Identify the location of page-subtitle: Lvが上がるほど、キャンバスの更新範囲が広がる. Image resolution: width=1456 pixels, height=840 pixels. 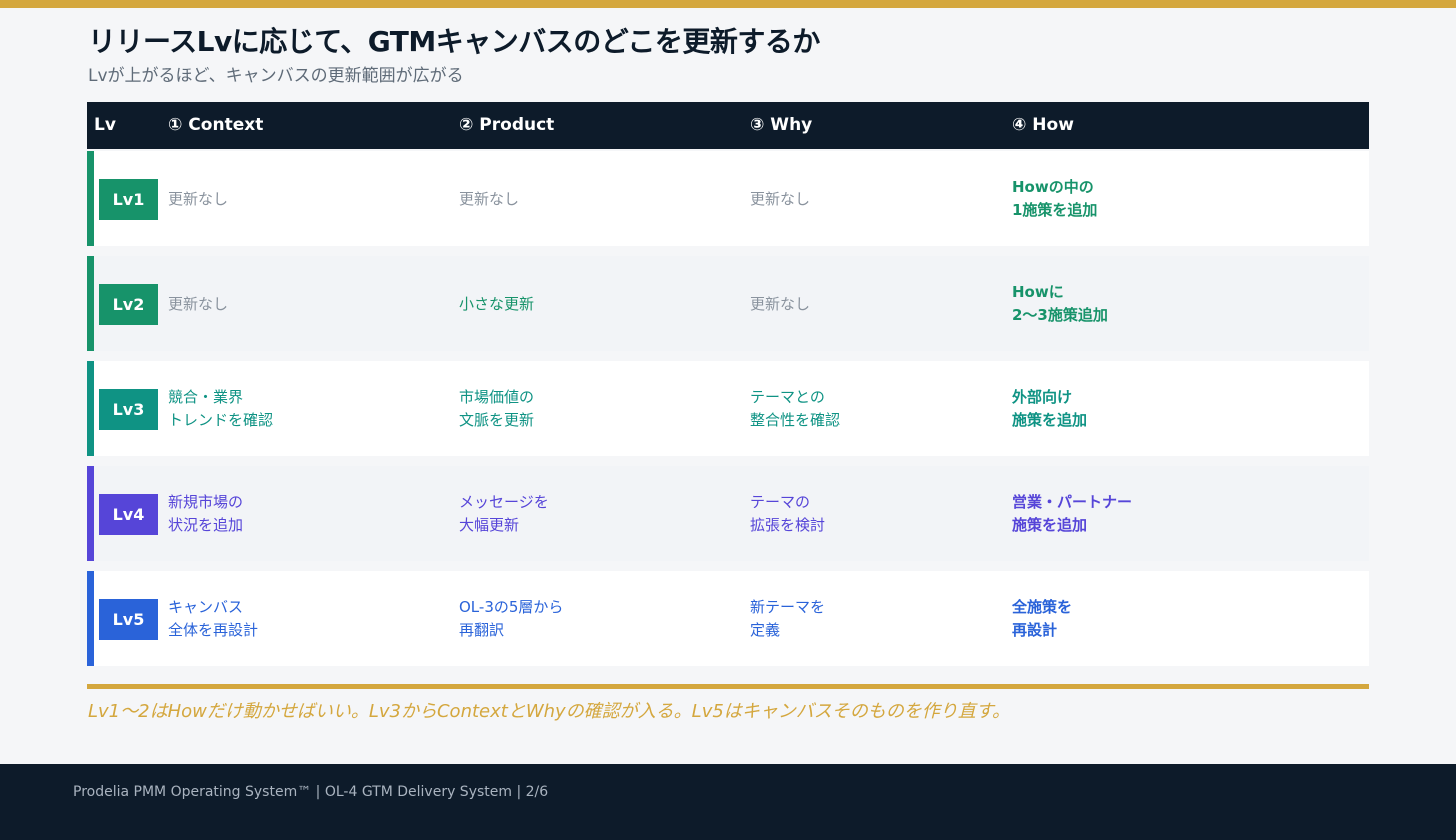
(276, 76).